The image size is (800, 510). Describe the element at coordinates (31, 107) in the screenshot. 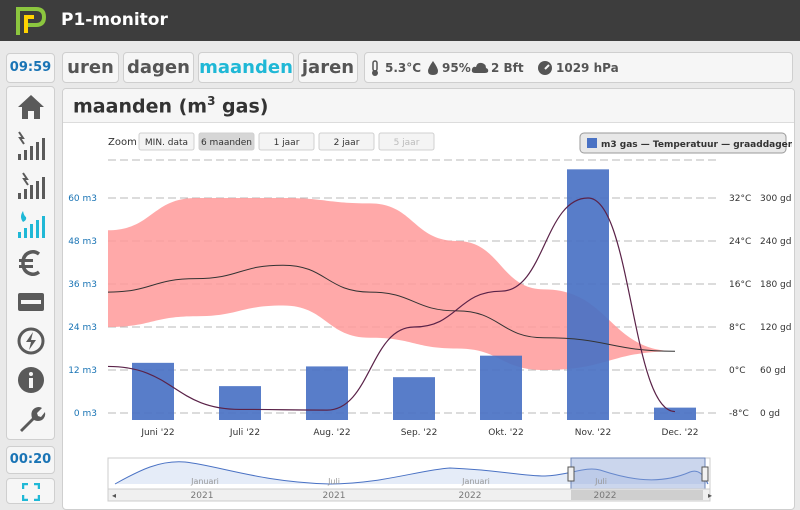

I see `home-icon` at that location.